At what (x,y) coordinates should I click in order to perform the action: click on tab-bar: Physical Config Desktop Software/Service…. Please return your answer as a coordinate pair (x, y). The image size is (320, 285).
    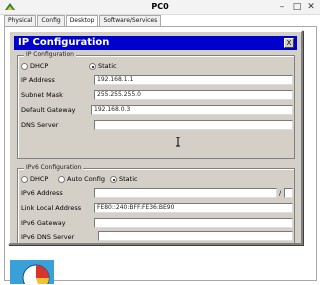
    Looking at the image, I should click on (83, 20).